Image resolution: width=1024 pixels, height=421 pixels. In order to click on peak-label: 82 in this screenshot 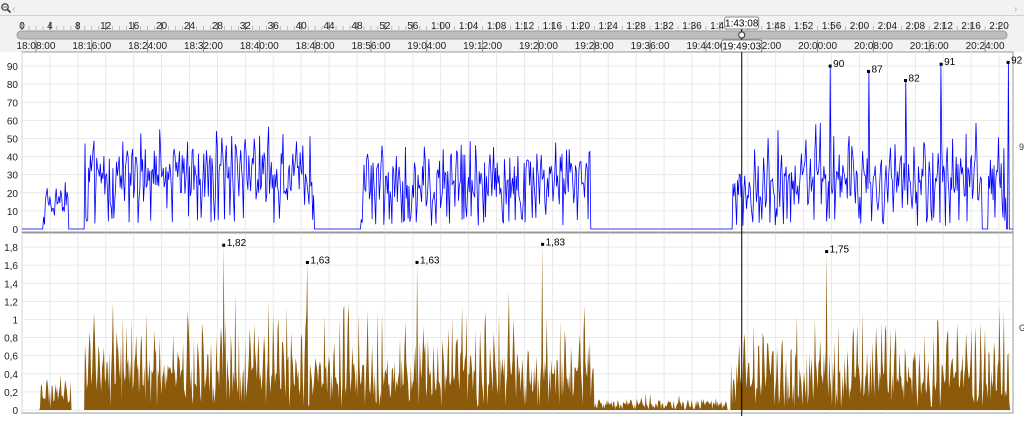, I will do `click(915, 79)`.